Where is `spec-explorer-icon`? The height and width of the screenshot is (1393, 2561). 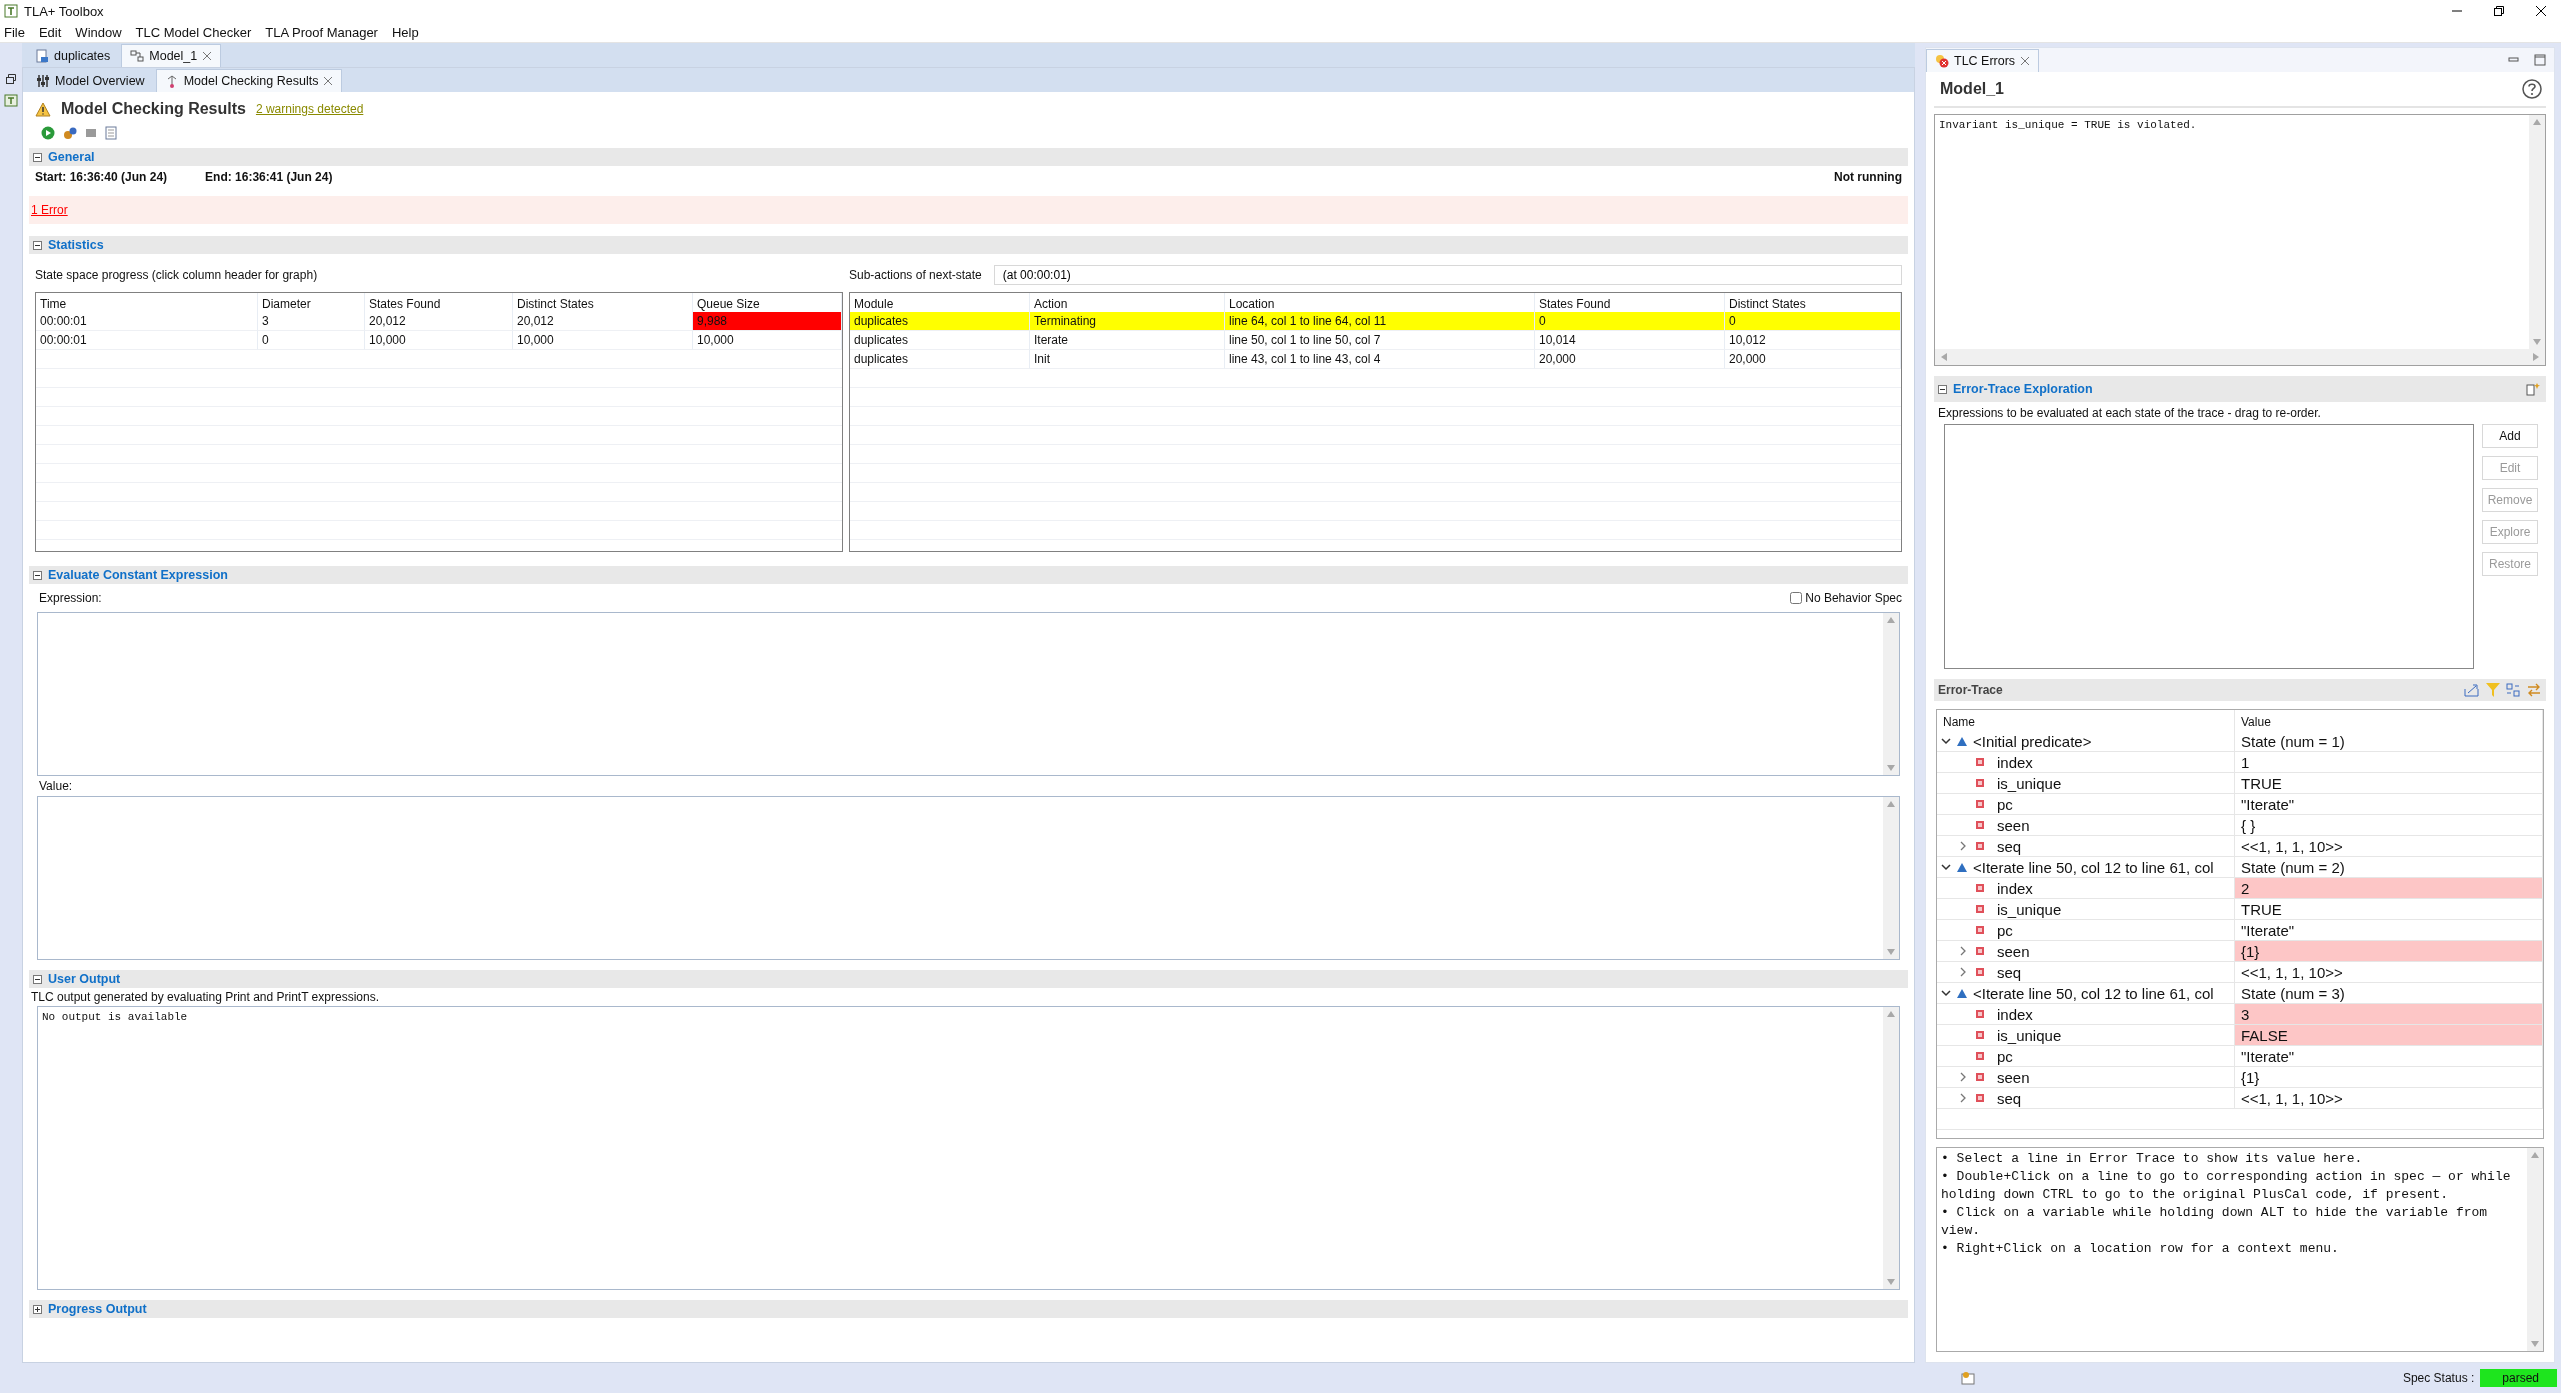 spec-explorer-icon is located at coordinates (11, 100).